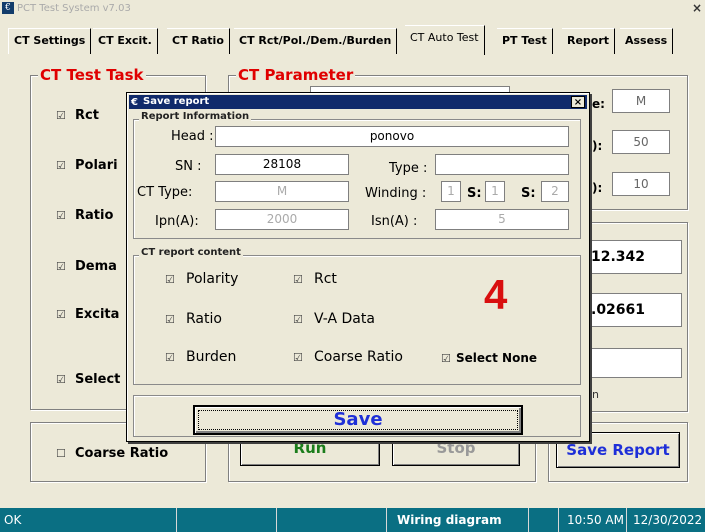  Describe the element at coordinates (74, 8) in the screenshot. I see `window-title: PCT Test System v7.03` at that location.